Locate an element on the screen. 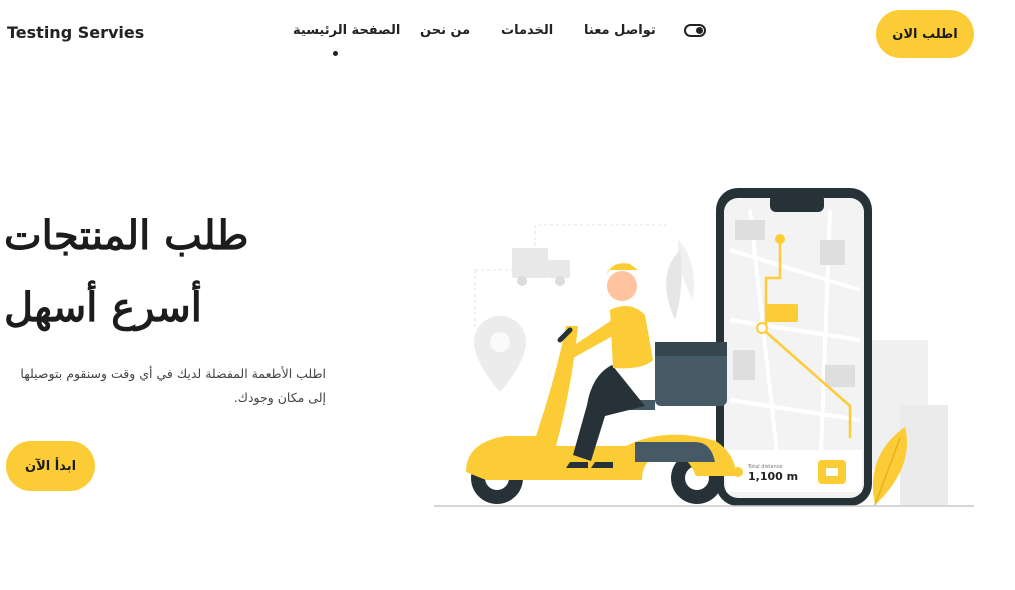 The image size is (1015, 590). brand-logo: Testing Servies is located at coordinates (75, 32).